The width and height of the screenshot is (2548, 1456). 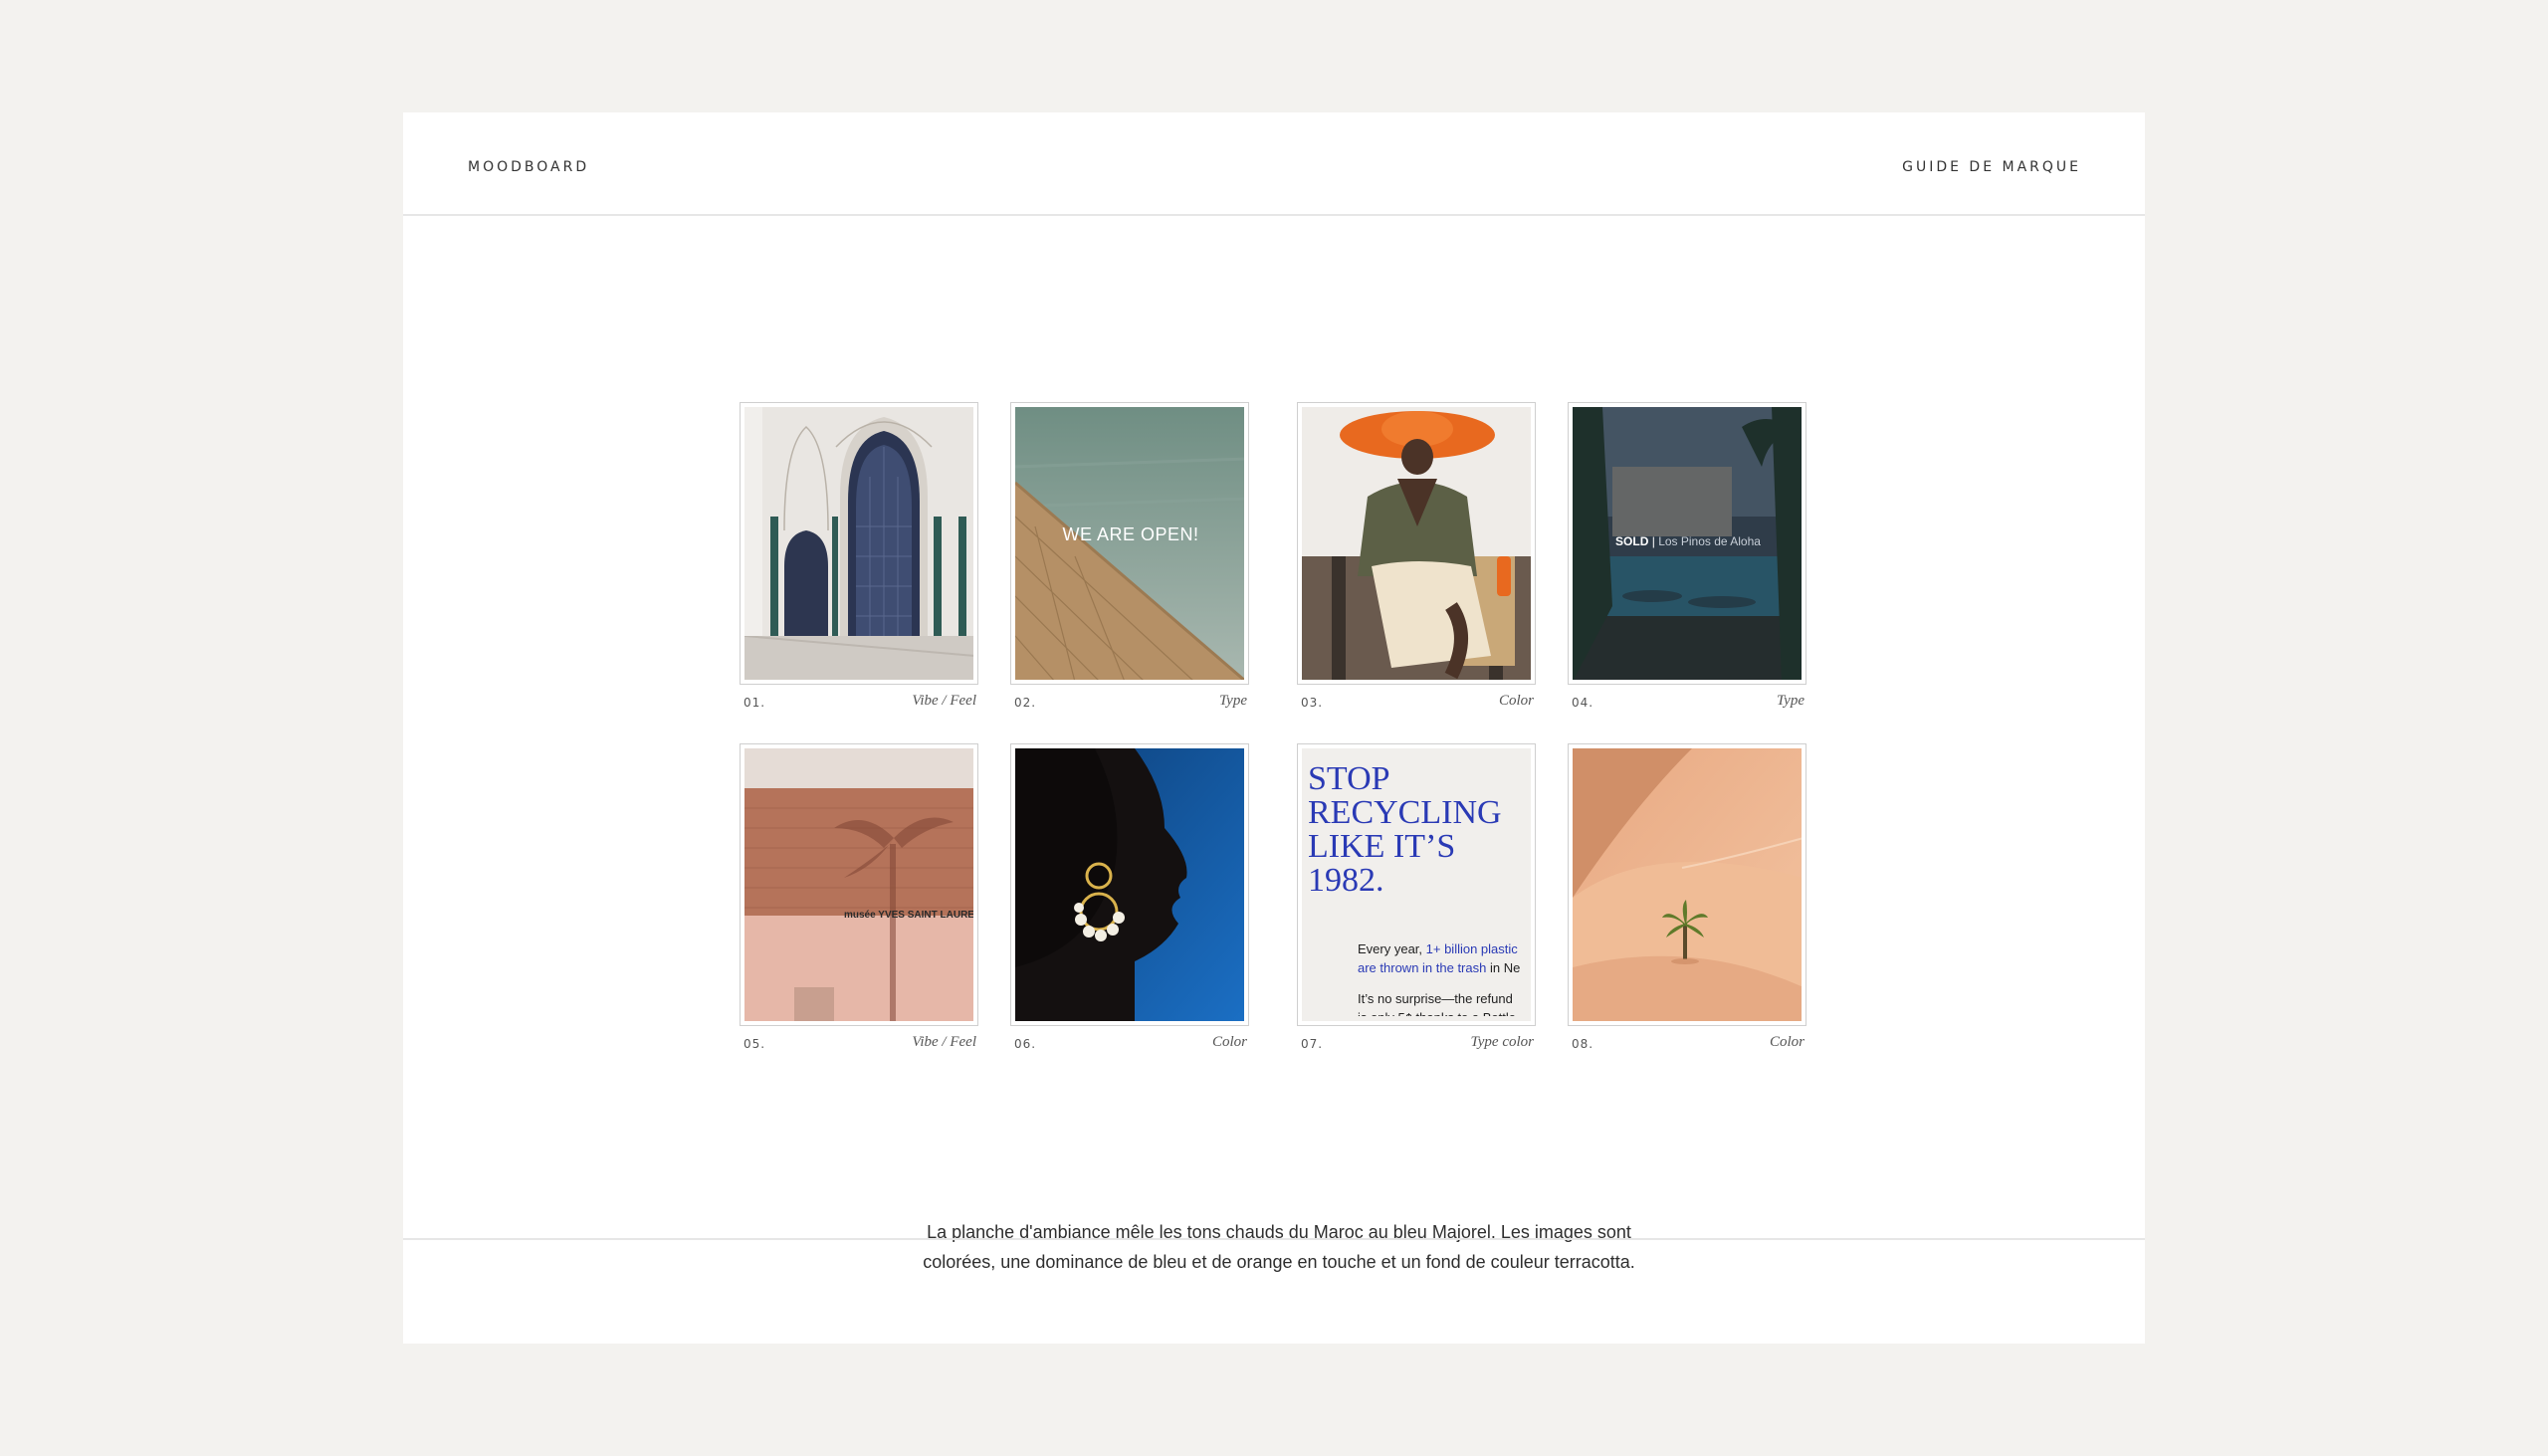 What do you see at coordinates (1025, 1044) in the screenshot?
I see `card-number: 06.` at bounding box center [1025, 1044].